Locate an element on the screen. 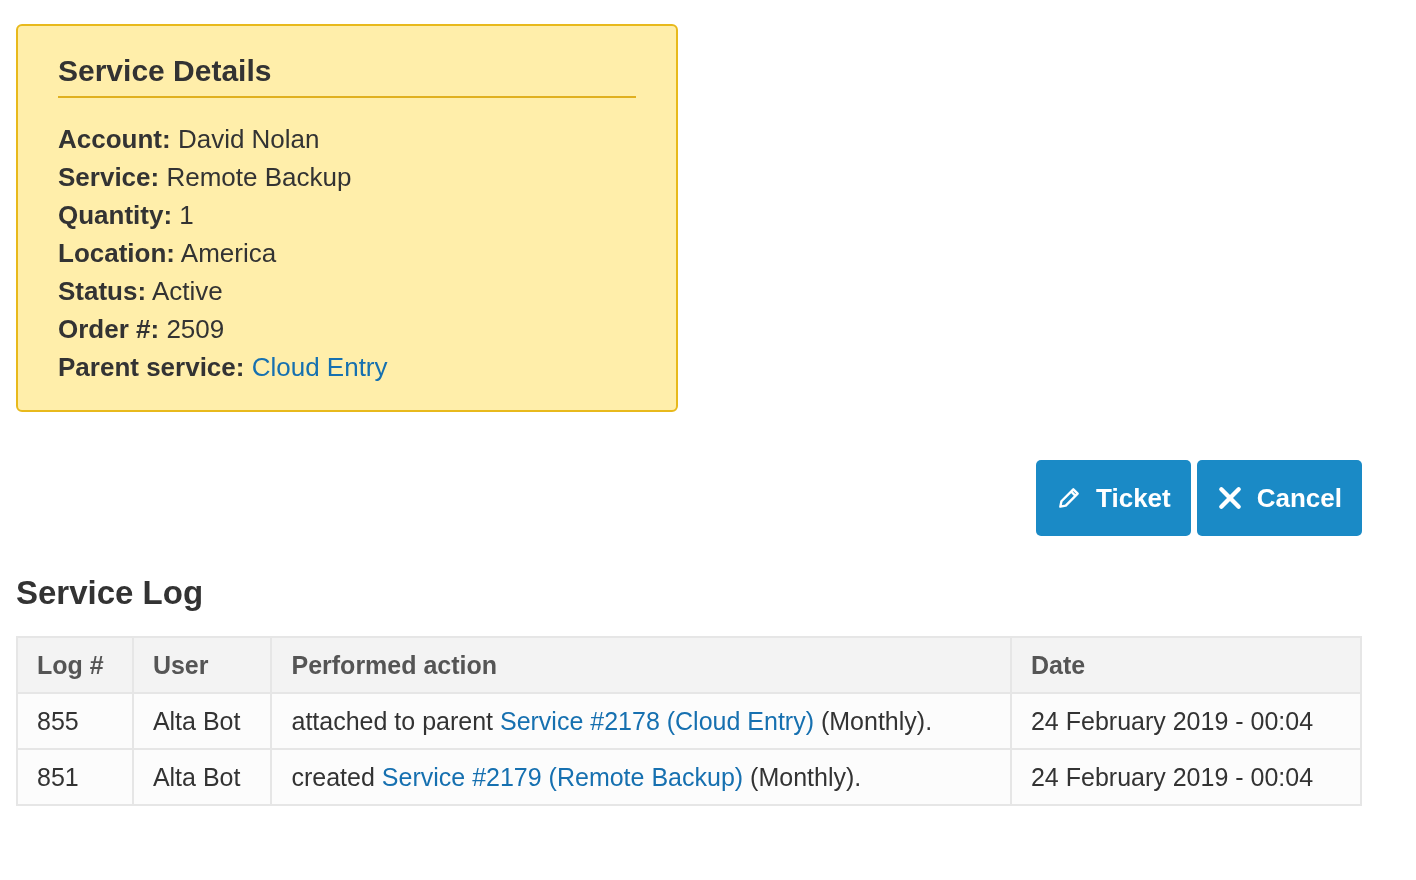 Image resolution: width=1416 pixels, height=880 pixels. table-cell: 855 is located at coordinates (75, 721).